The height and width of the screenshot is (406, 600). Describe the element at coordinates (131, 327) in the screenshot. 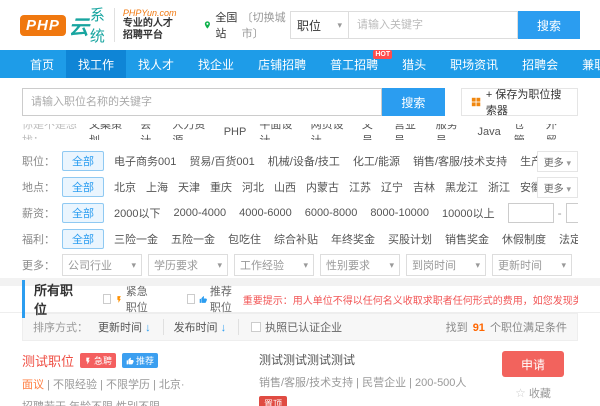

I see `sort-by-update: 更新时间 ↓` at that location.